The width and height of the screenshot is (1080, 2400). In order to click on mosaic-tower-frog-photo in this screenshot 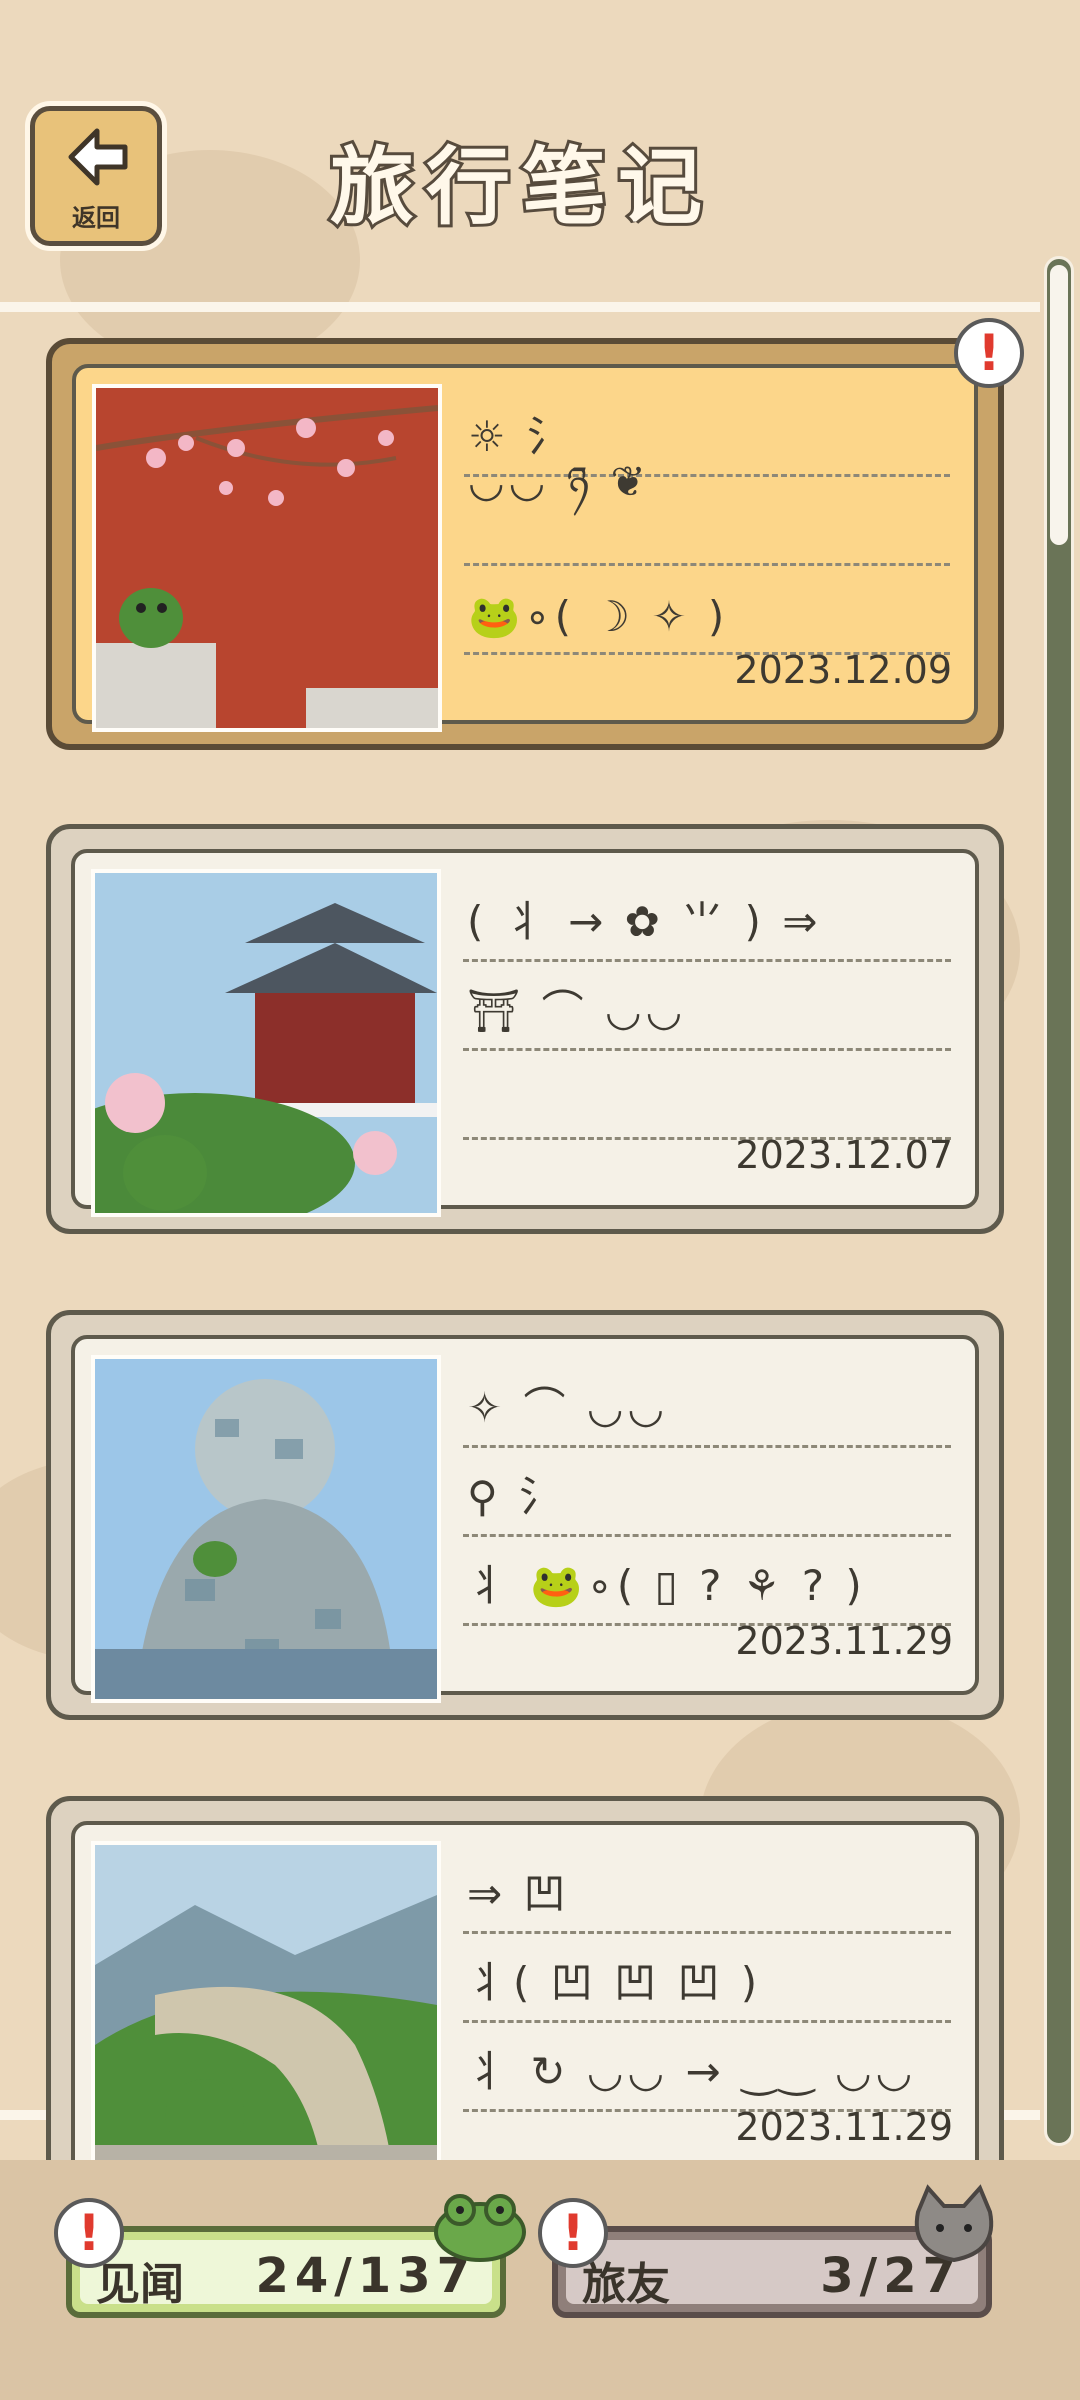, I will do `click(266, 1529)`.